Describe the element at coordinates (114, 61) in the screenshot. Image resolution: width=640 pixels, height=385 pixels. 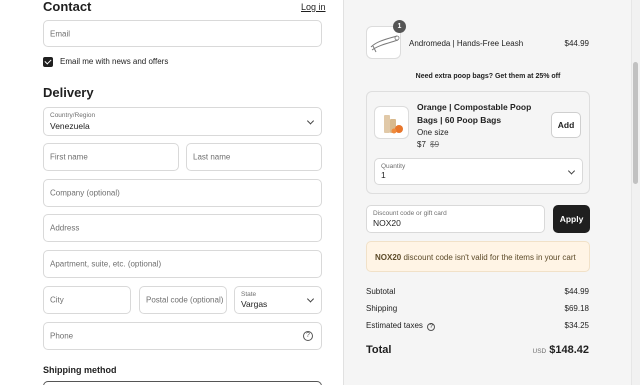
I see `newsletter-label: Email me with news and offers` at that location.